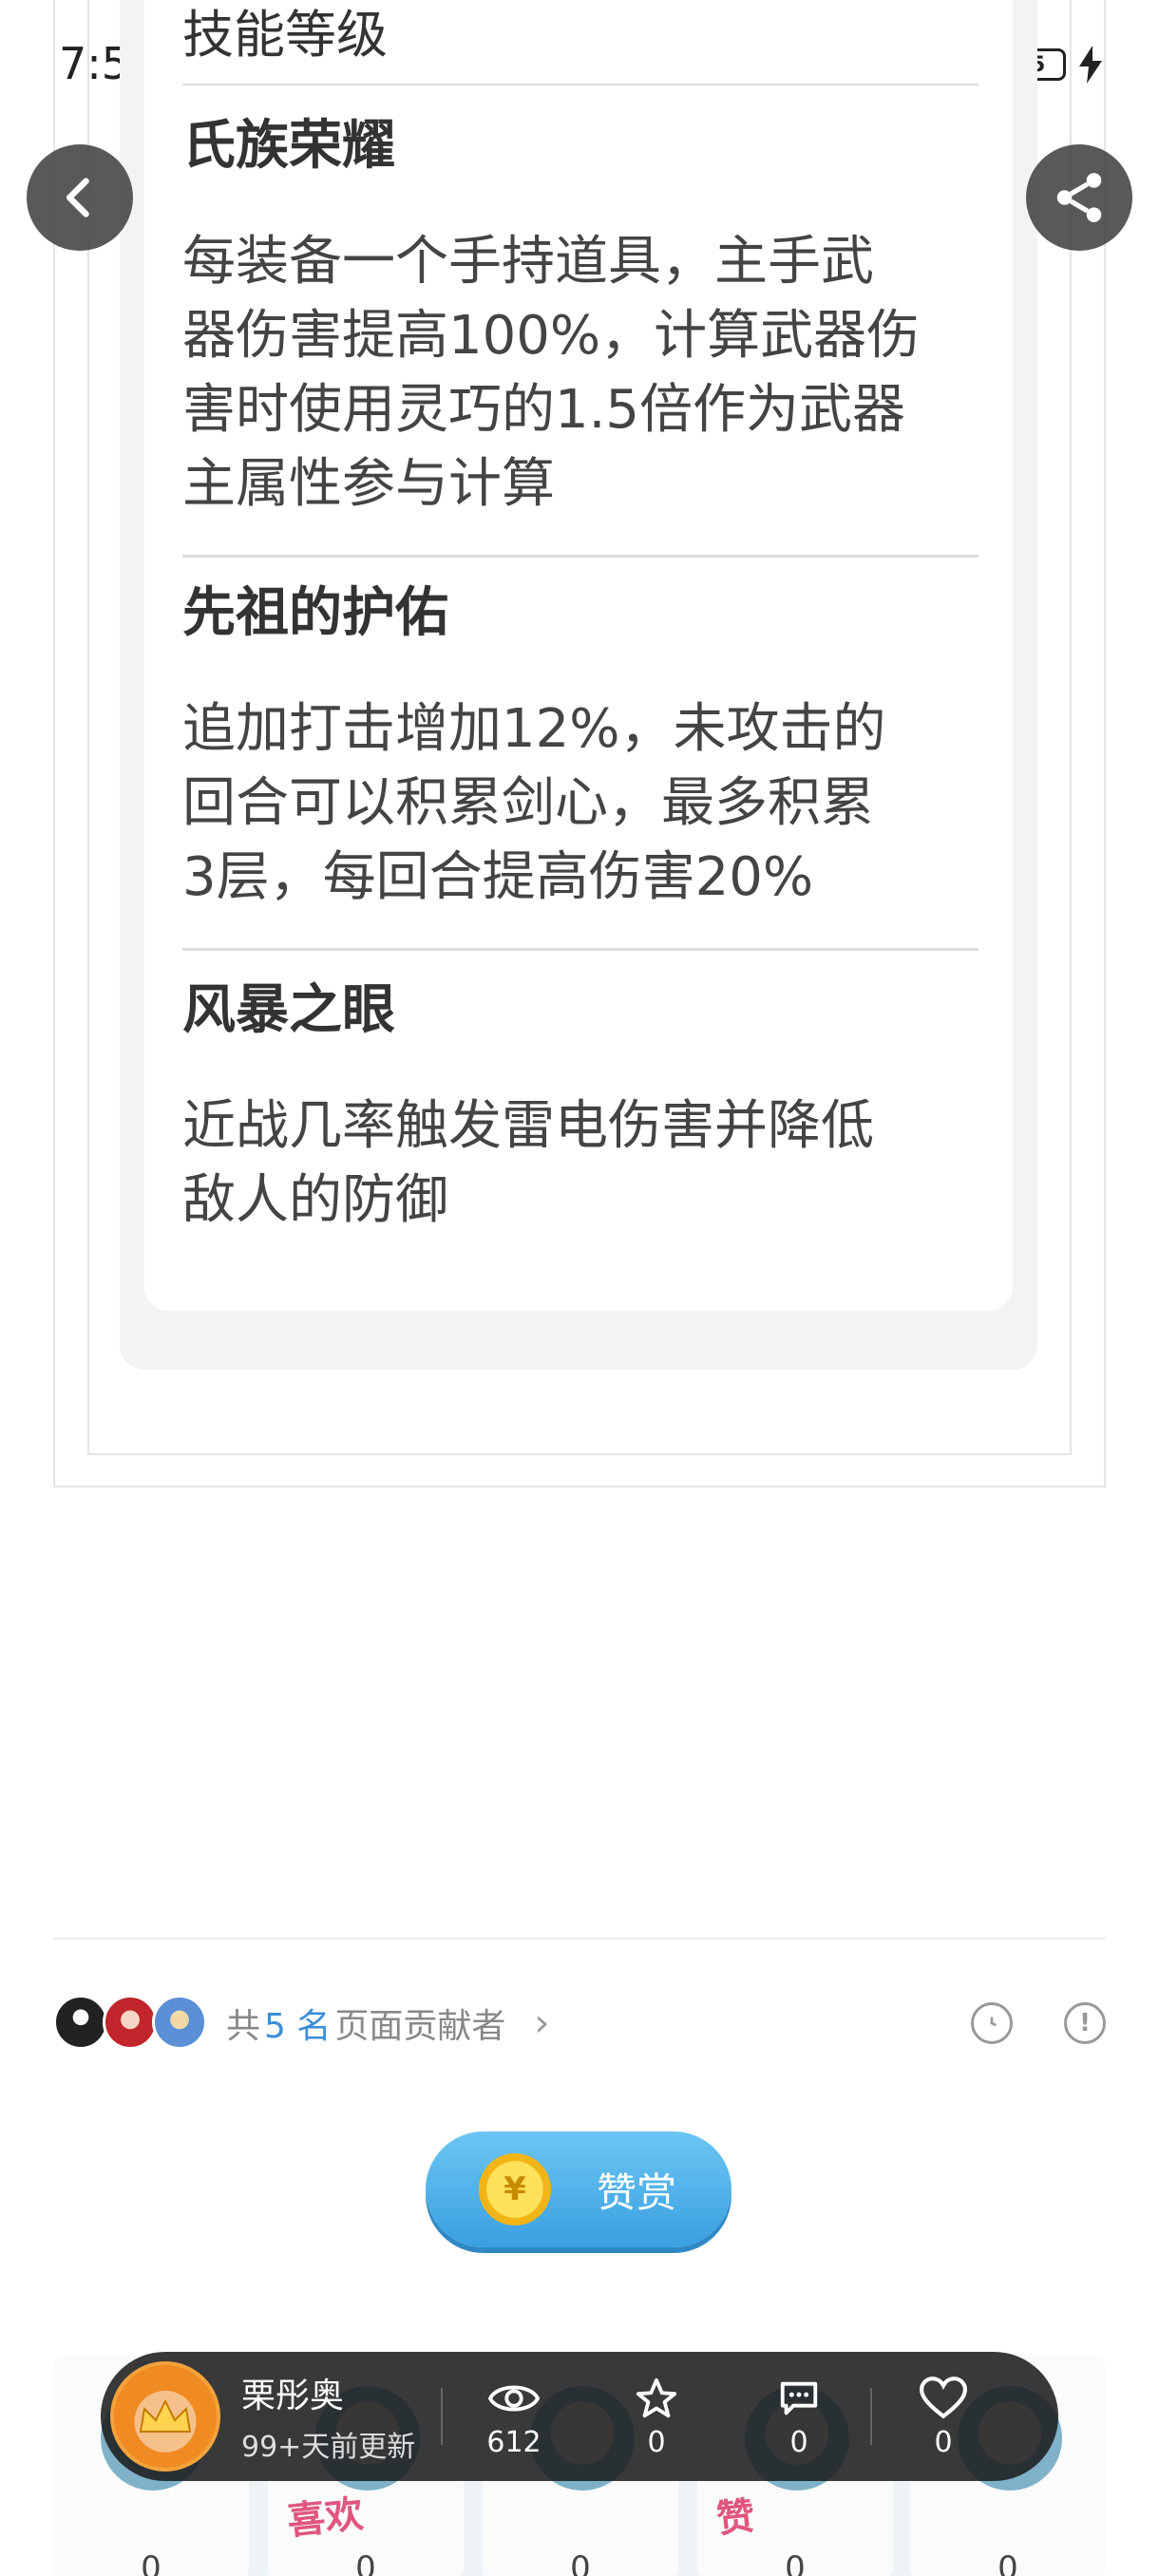 This screenshot has height=2576, width=1159. I want to click on favorite-button: 0, so click(656, 2417).